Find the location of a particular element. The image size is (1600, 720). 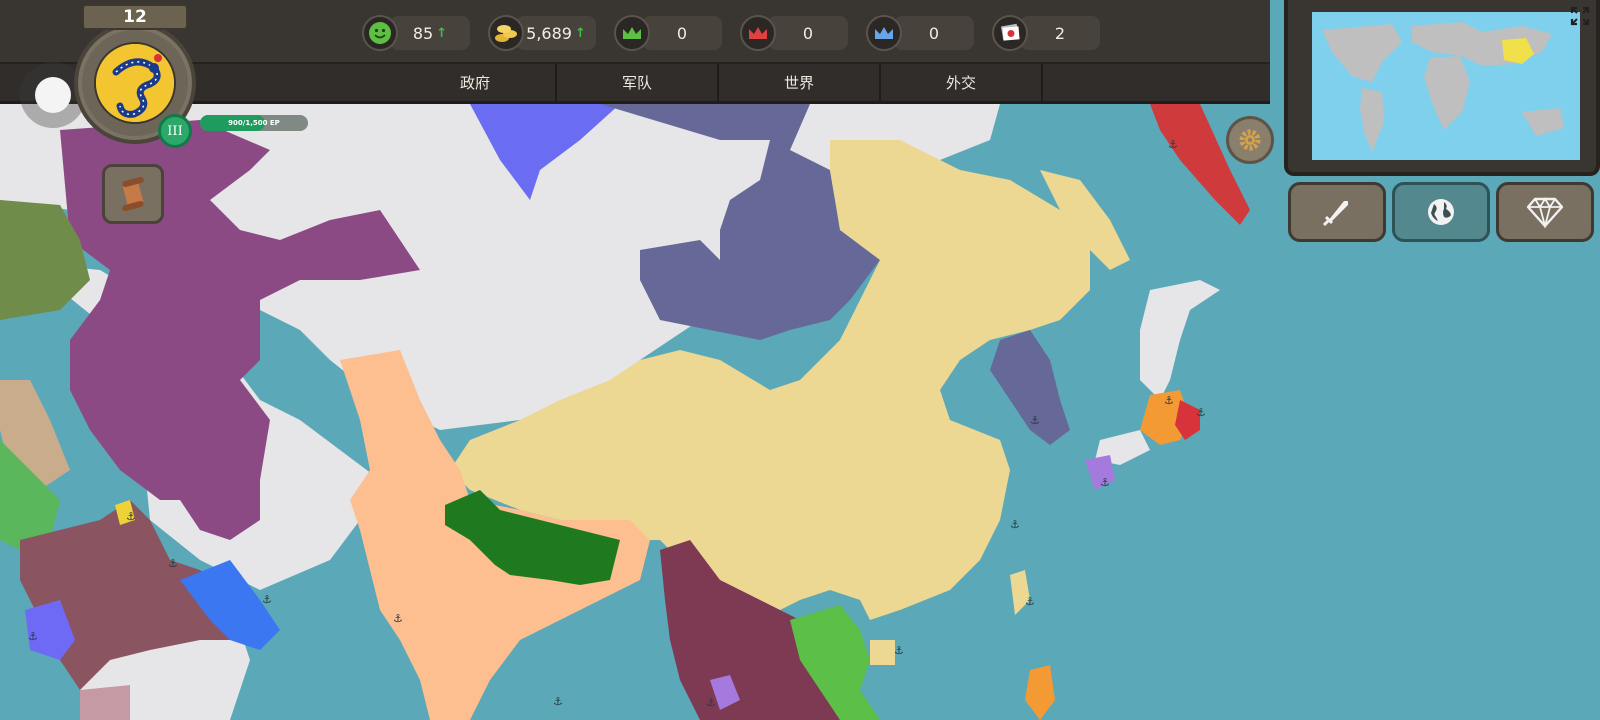

settings-button is located at coordinates (1250, 140).